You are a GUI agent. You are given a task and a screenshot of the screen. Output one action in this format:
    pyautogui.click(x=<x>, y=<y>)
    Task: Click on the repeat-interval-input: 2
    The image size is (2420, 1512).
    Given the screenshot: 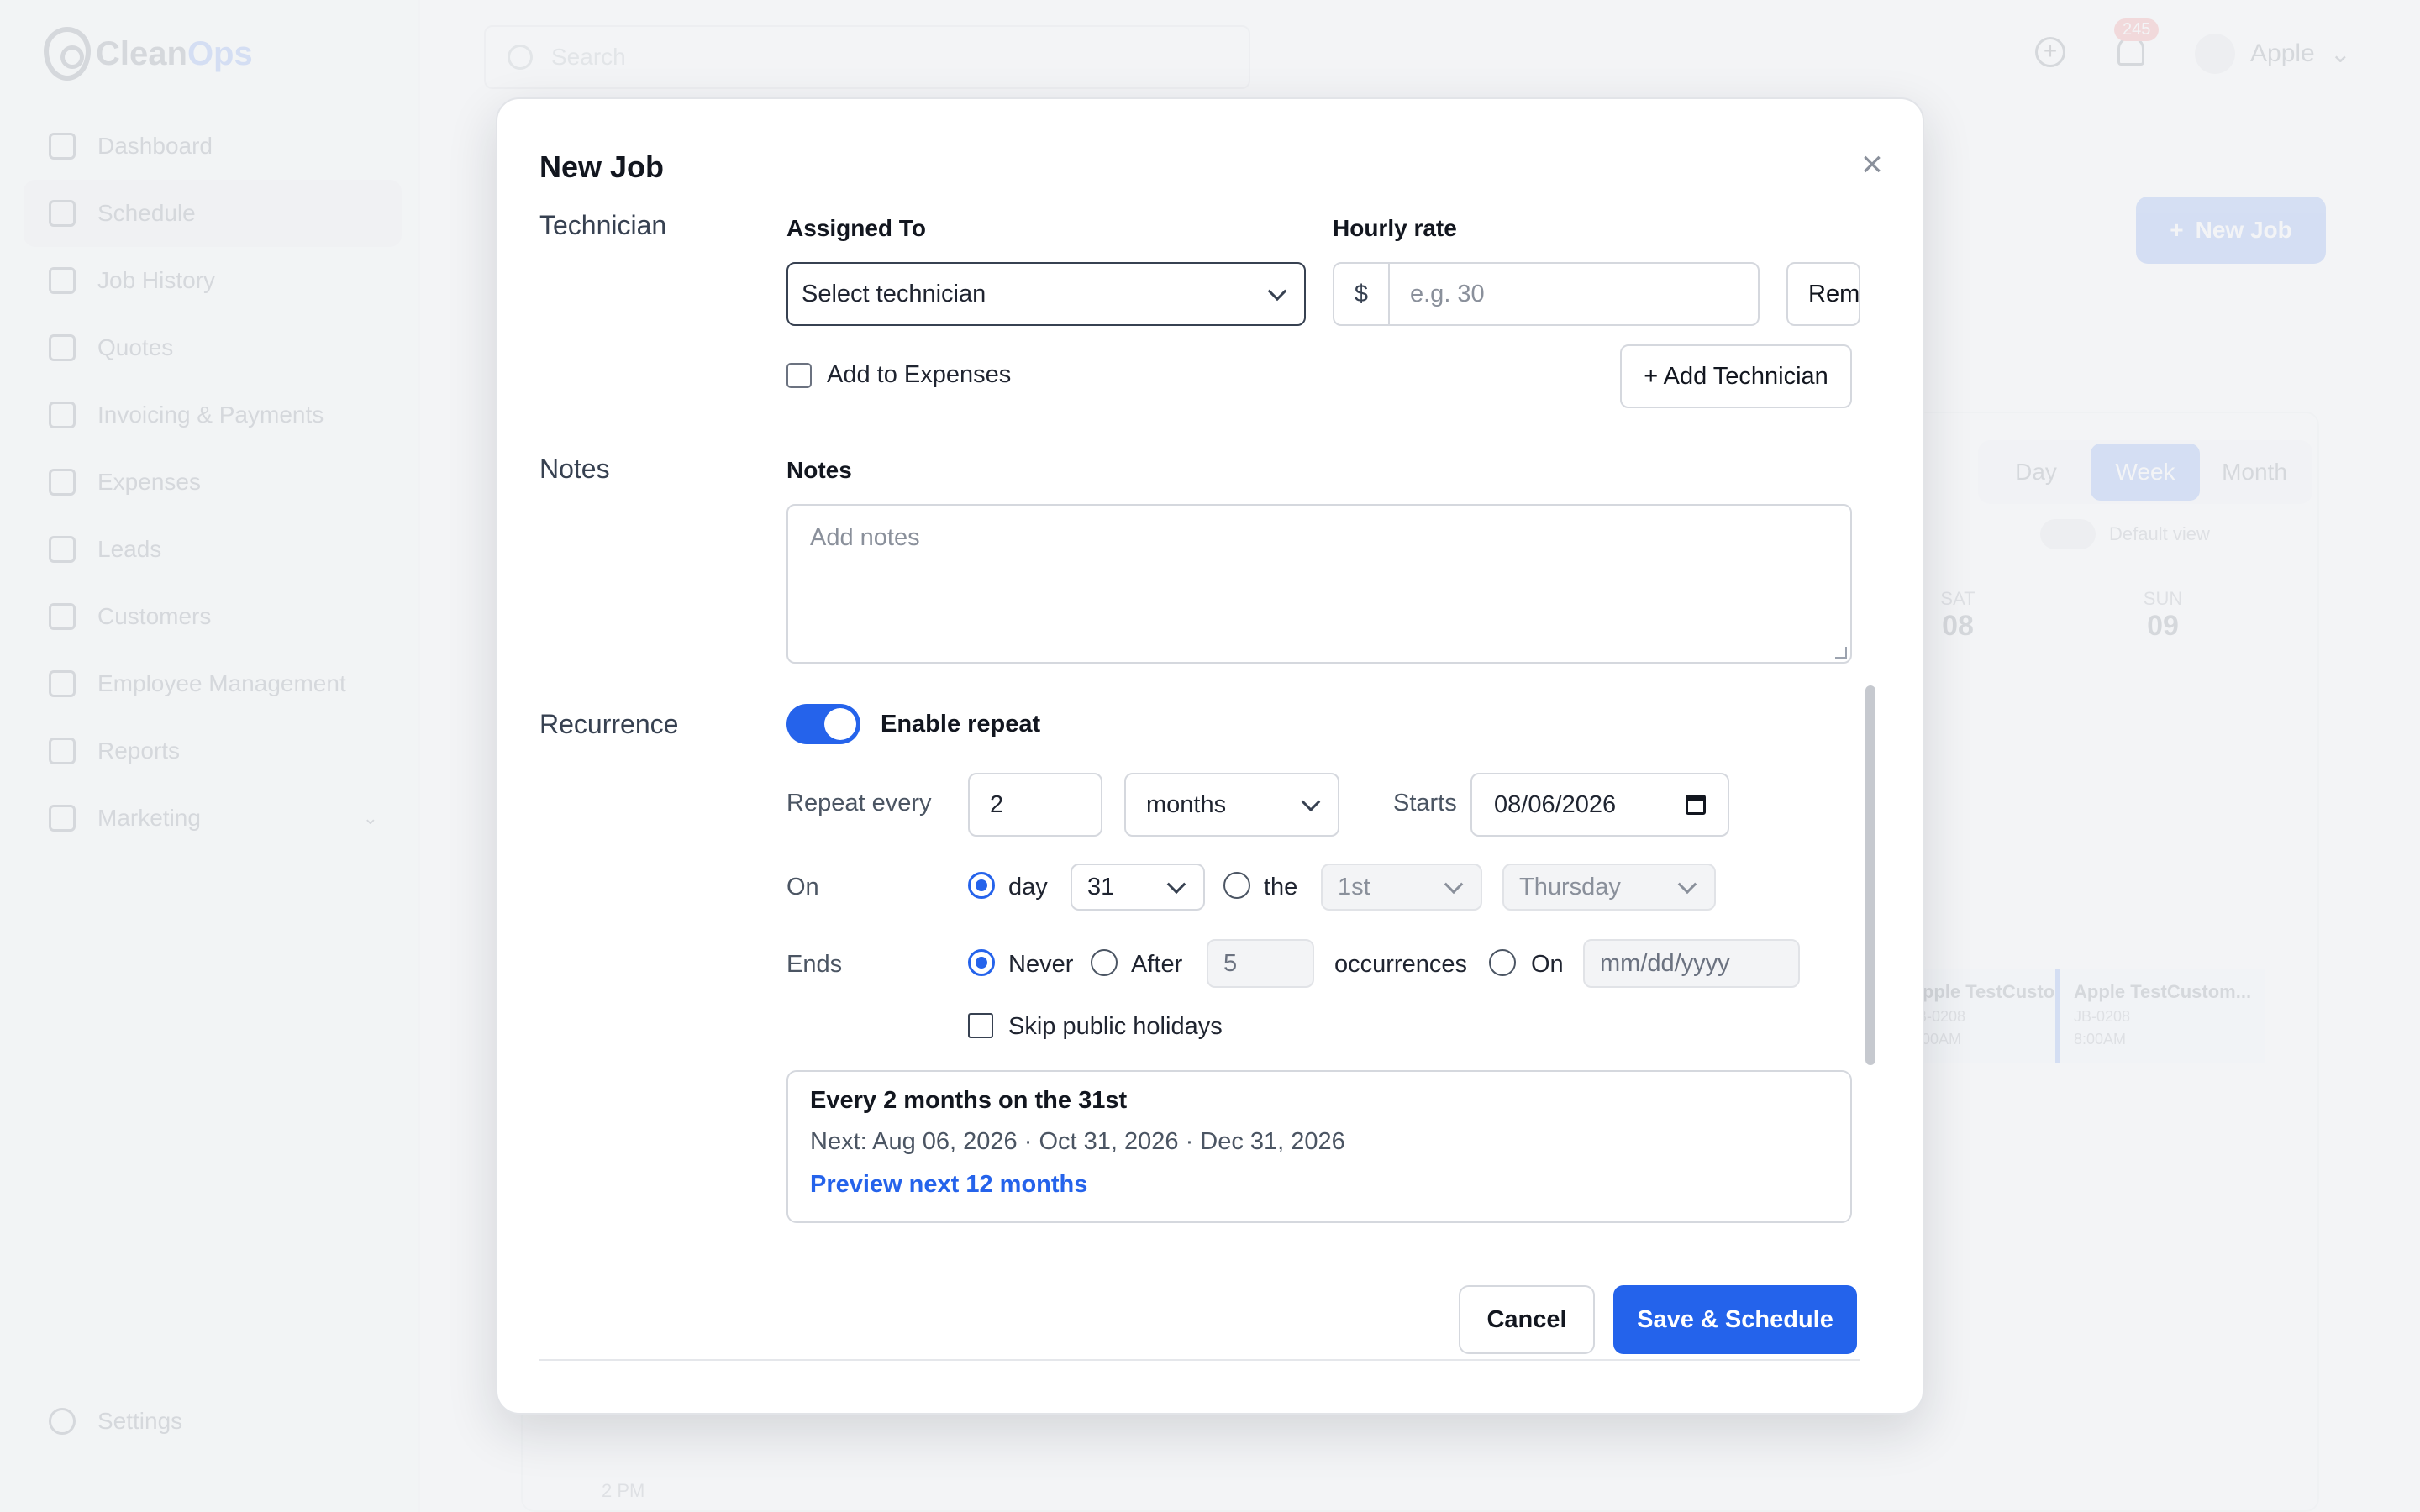 What is the action you would take?
    pyautogui.click(x=1035, y=805)
    